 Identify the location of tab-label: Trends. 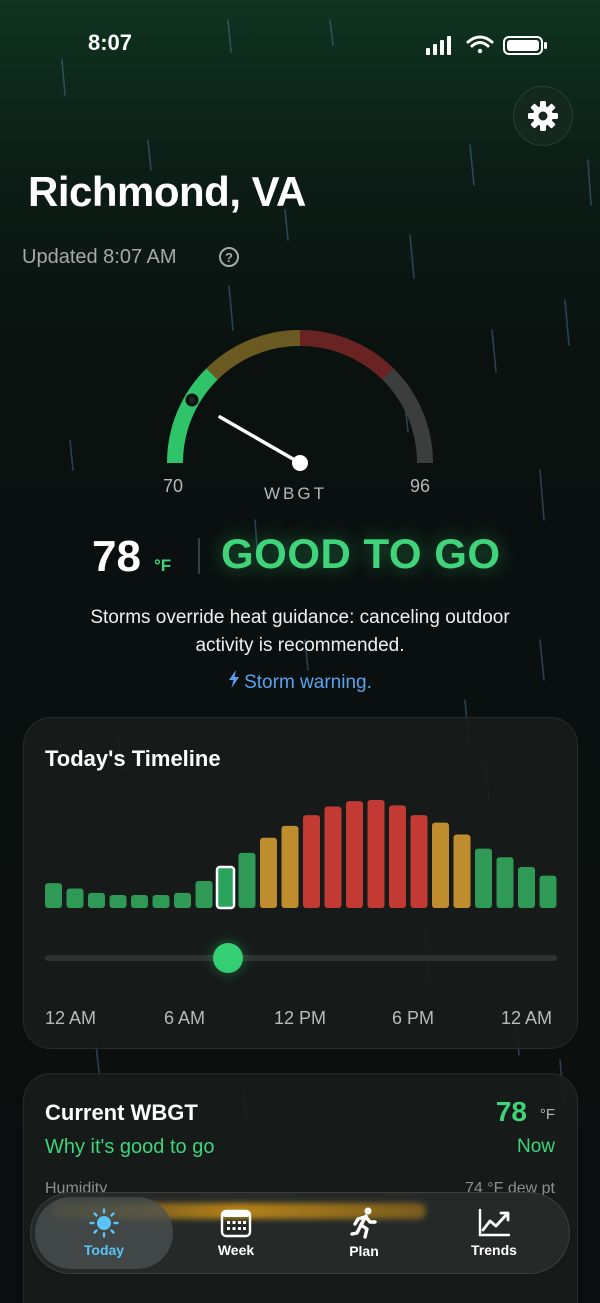
(494, 1250).